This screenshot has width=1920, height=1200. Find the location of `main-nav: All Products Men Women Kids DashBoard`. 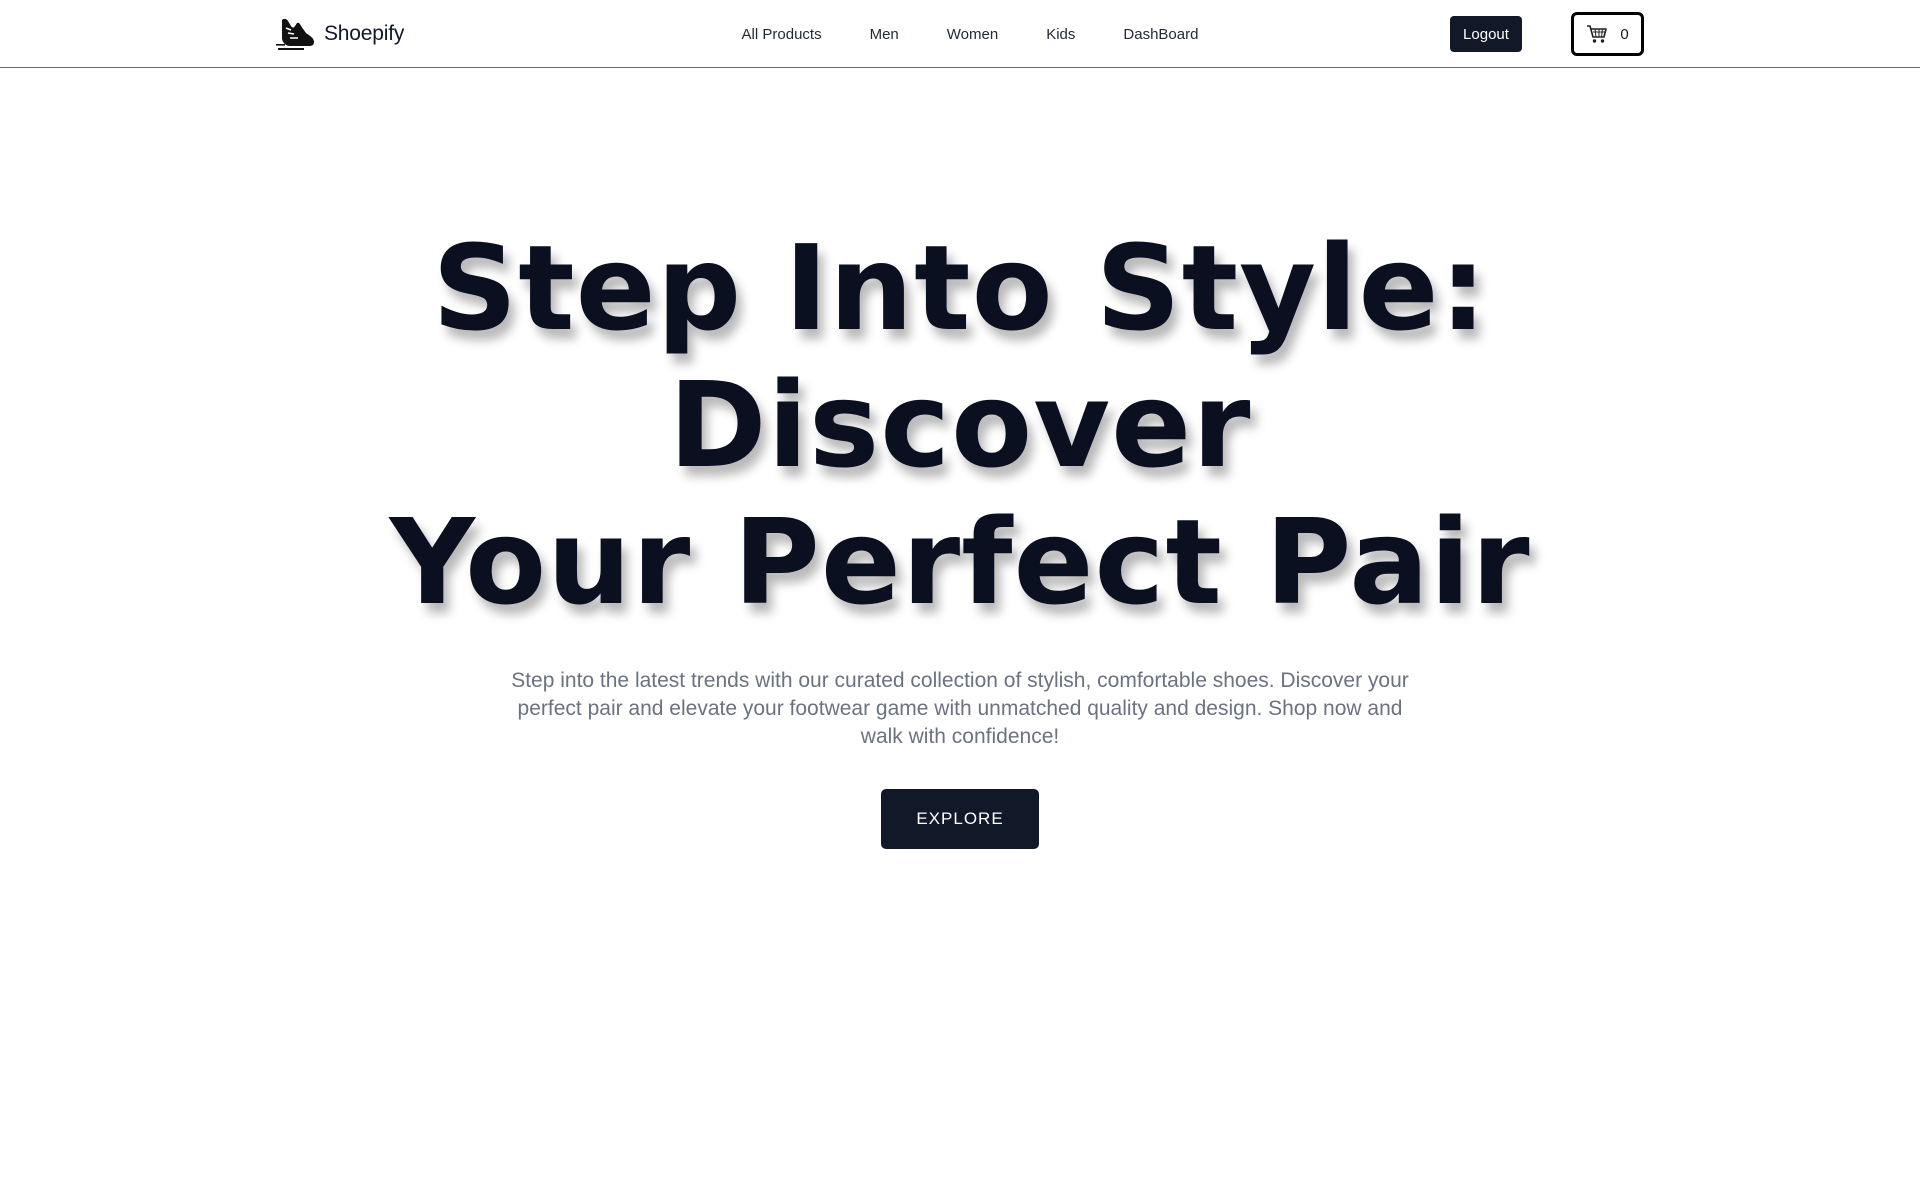

main-nav: All Products Men Women Kids DashBoard is located at coordinates (970, 34).